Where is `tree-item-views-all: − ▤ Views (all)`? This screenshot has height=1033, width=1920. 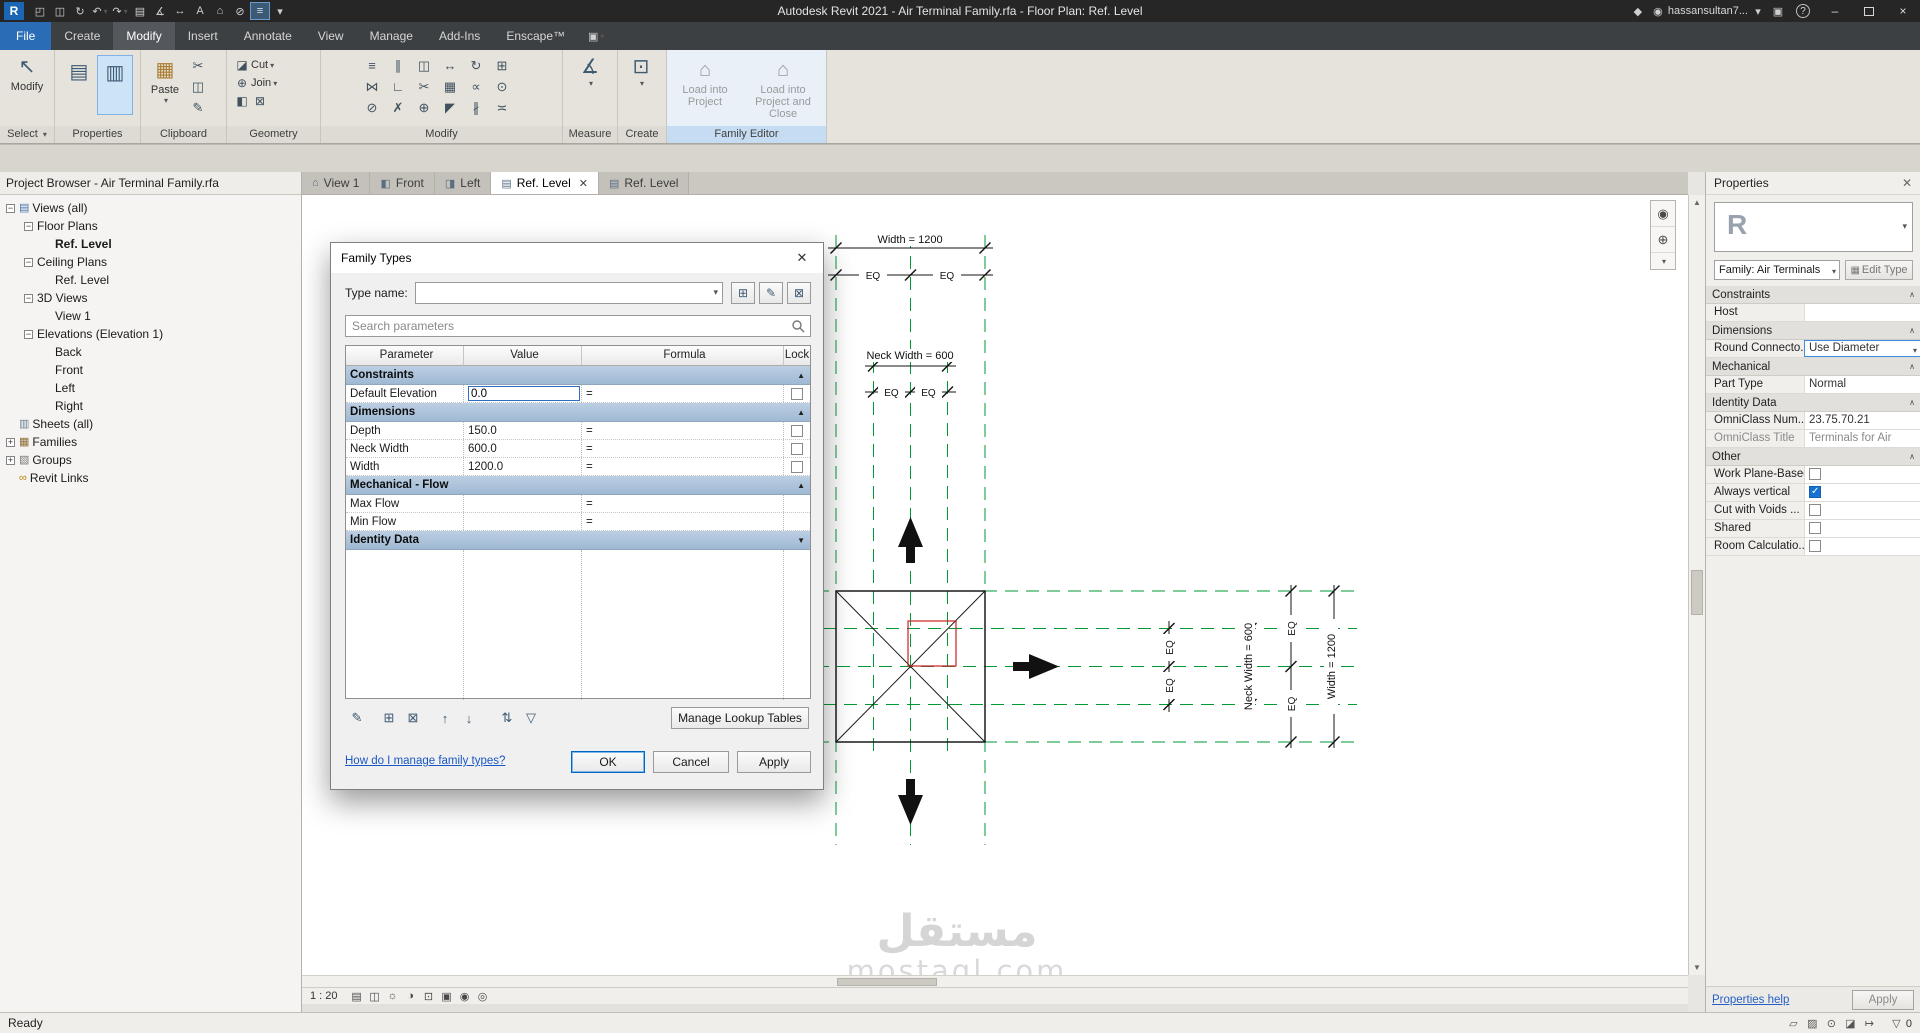
tree-item-views-all: − ▤ Views (all) is located at coordinates (150, 208).